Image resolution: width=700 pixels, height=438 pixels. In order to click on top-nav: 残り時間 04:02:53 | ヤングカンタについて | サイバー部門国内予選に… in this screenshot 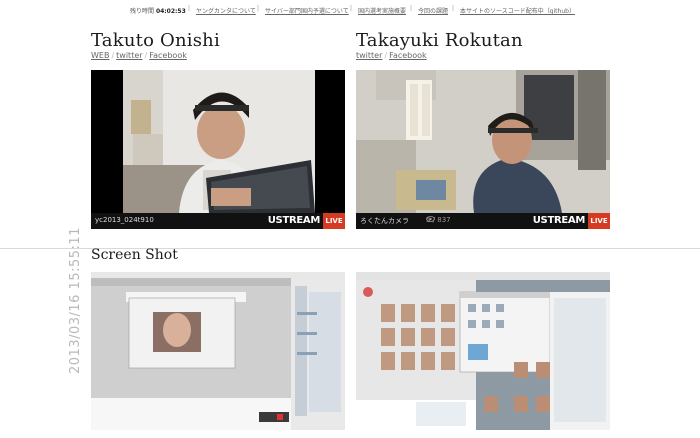, I will do `click(350, 11)`.